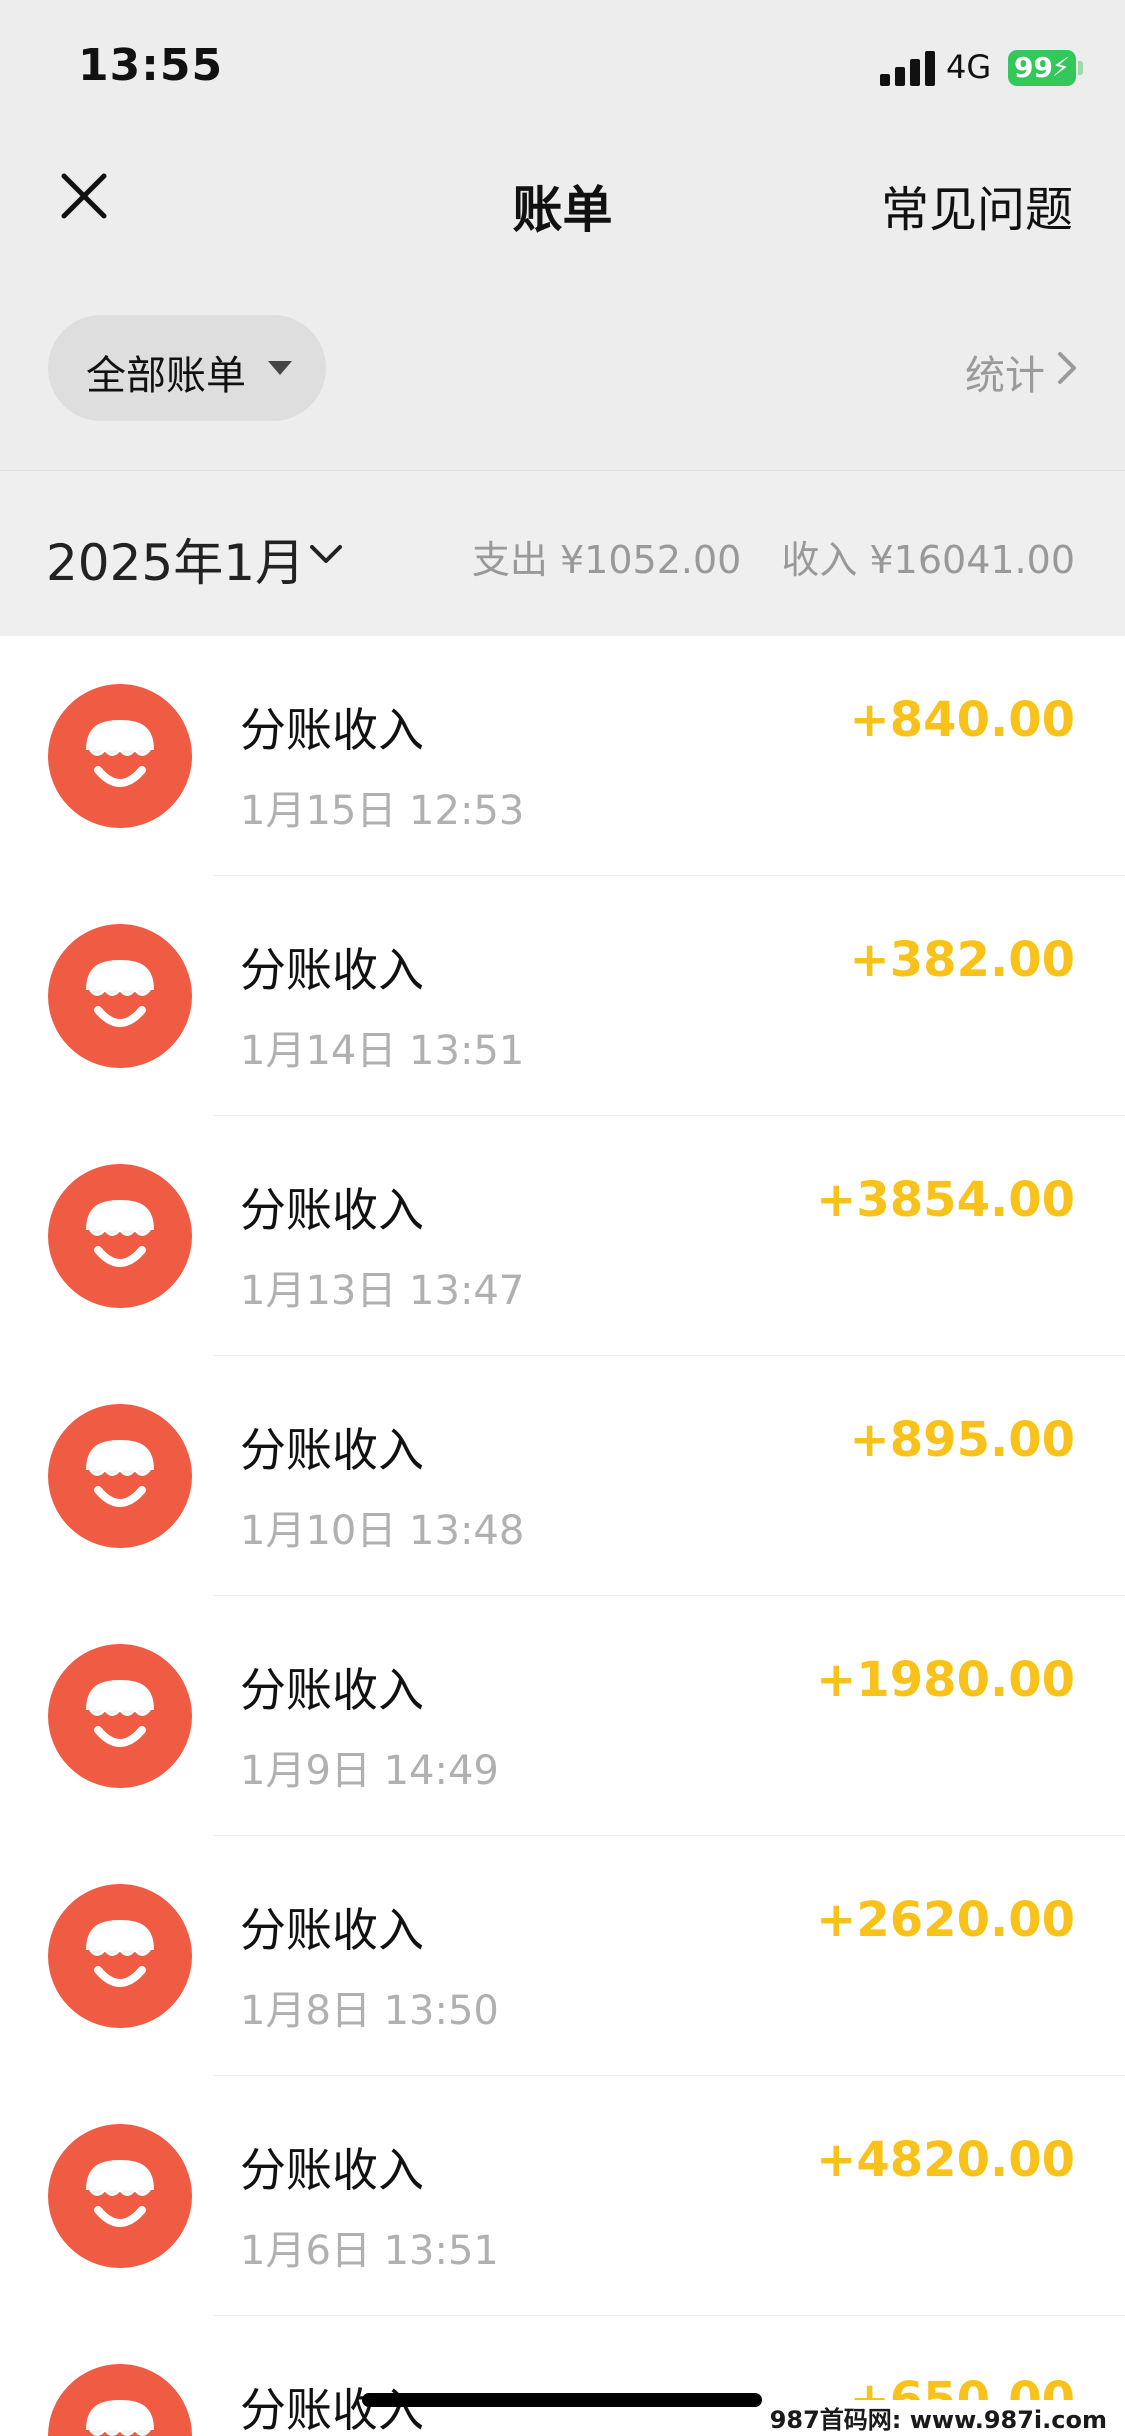 The width and height of the screenshot is (1125, 2436). Describe the element at coordinates (382, 1051) in the screenshot. I see `transaction-time: 1月14日 13:51` at that location.